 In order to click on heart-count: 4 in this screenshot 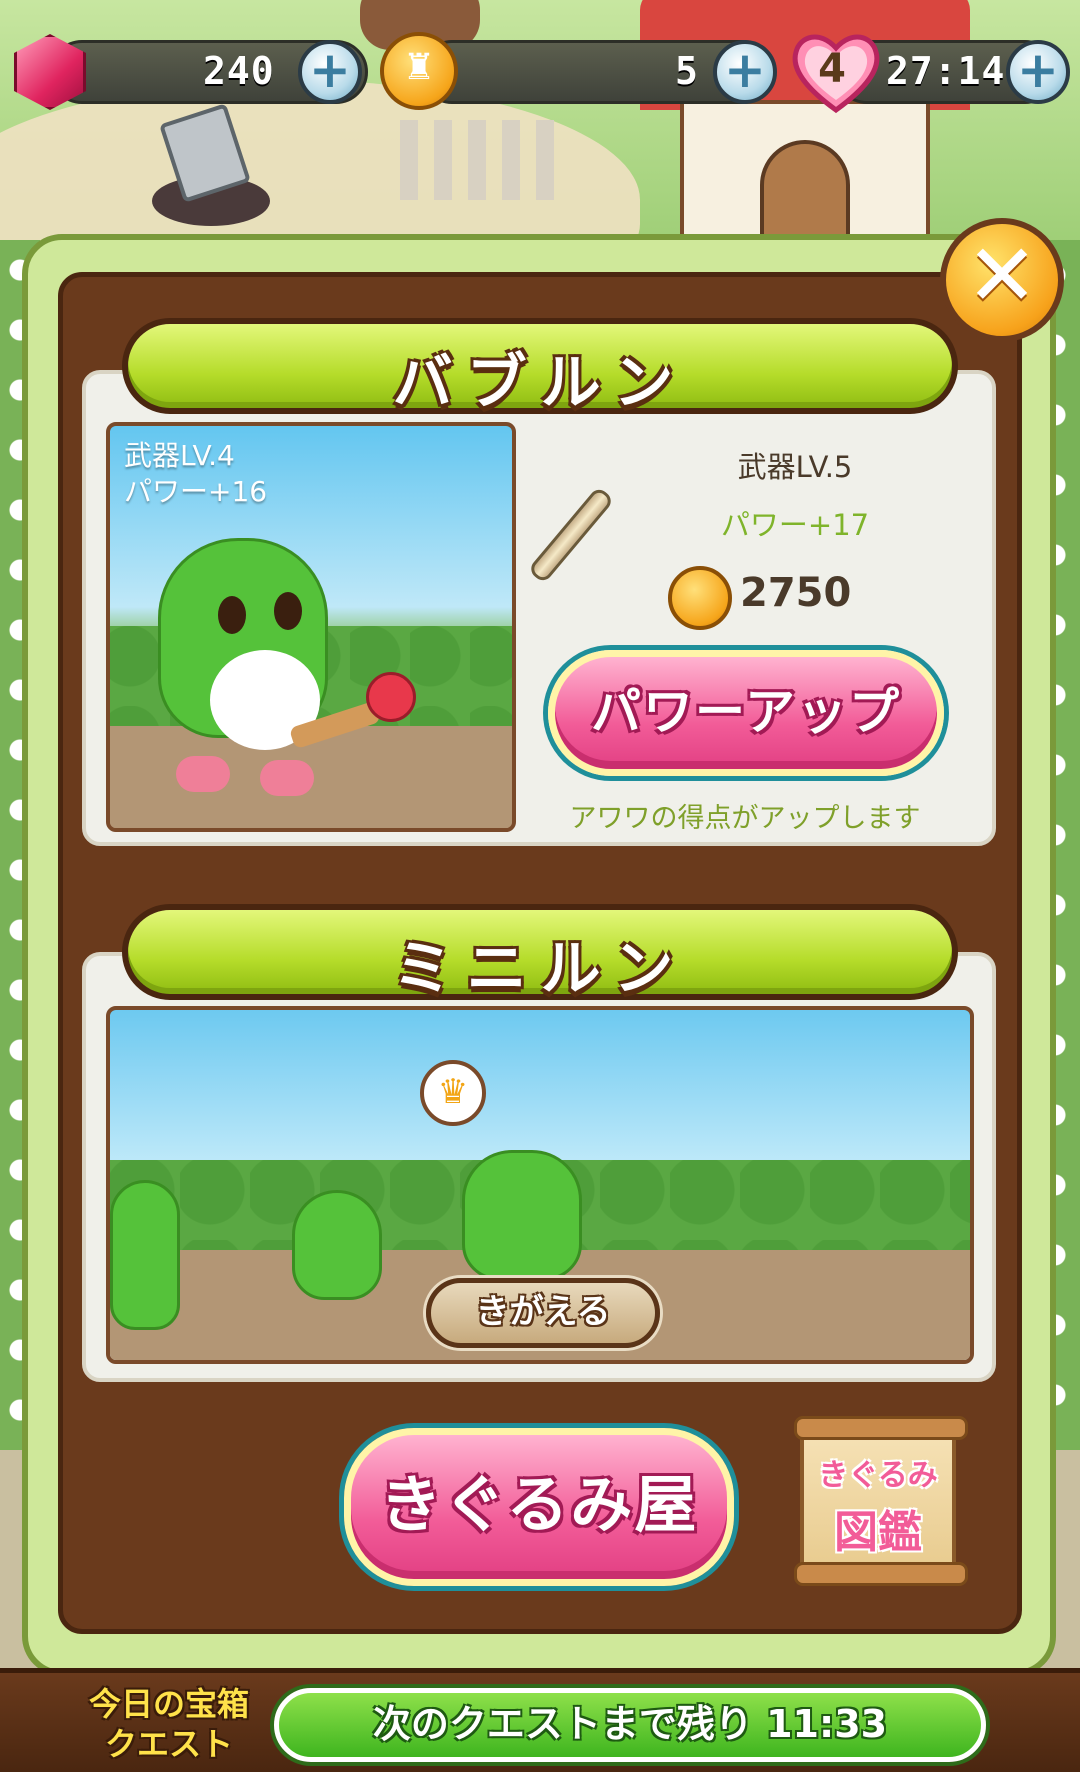, I will do `click(832, 69)`.